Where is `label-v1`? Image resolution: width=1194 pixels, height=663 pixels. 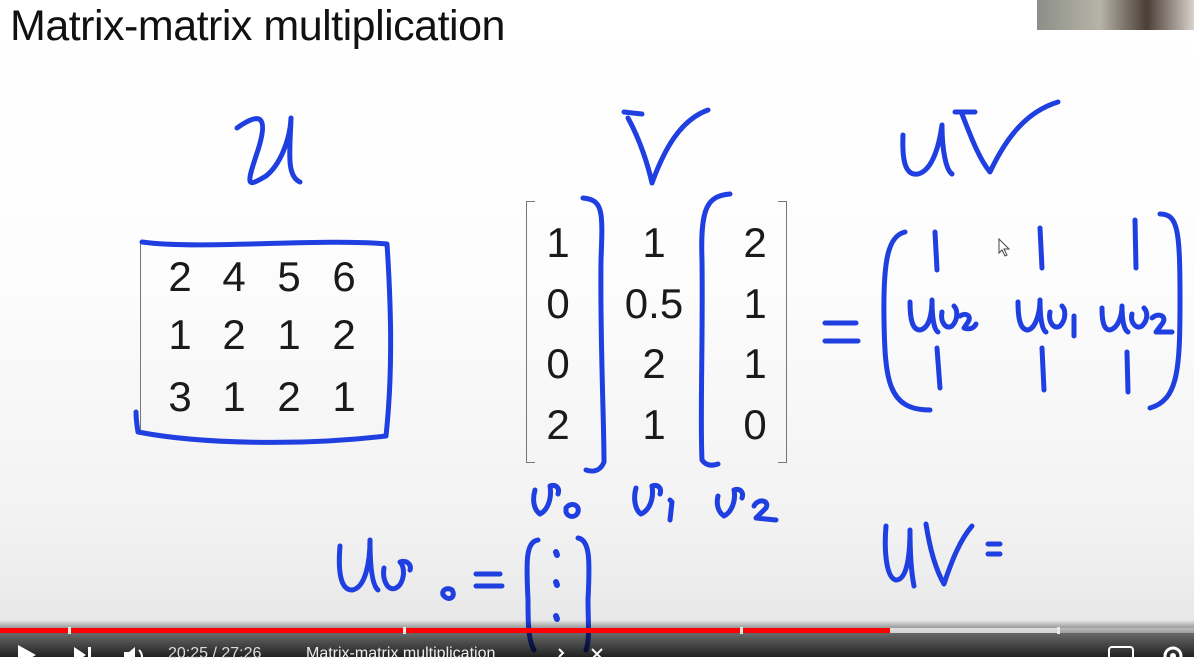 label-v1 is located at coordinates (653, 503).